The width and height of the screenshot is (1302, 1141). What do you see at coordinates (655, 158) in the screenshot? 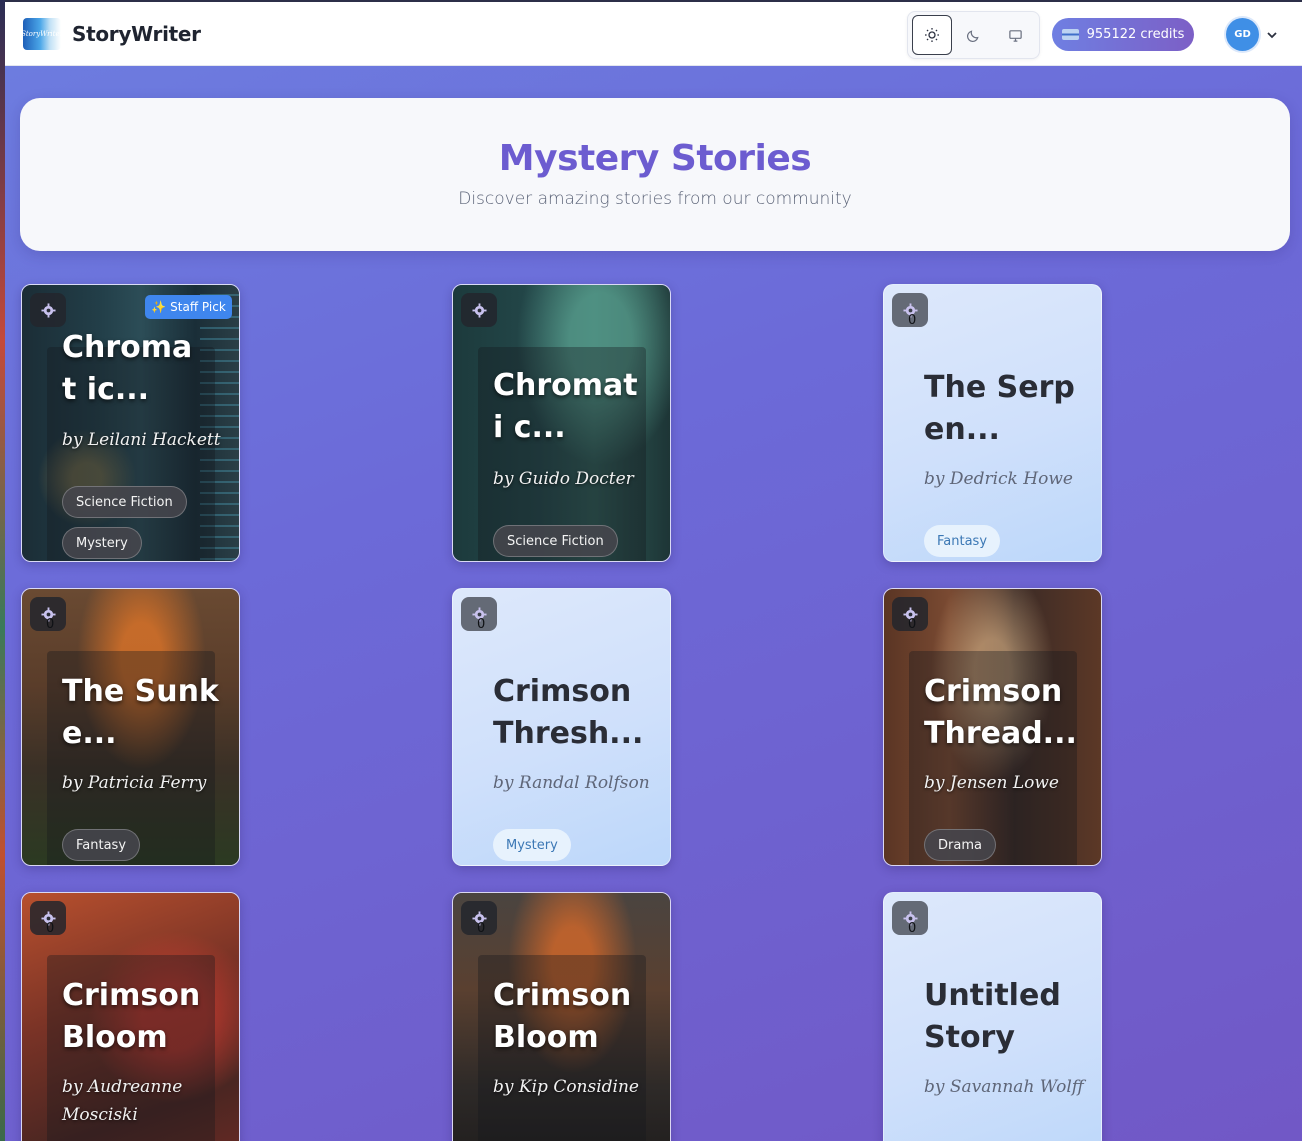
I see `page-title: Mystery Stories` at bounding box center [655, 158].